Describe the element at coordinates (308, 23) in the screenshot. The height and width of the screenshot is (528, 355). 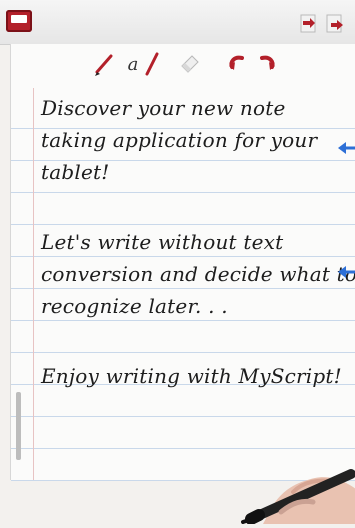
I see `export-icon` at that location.